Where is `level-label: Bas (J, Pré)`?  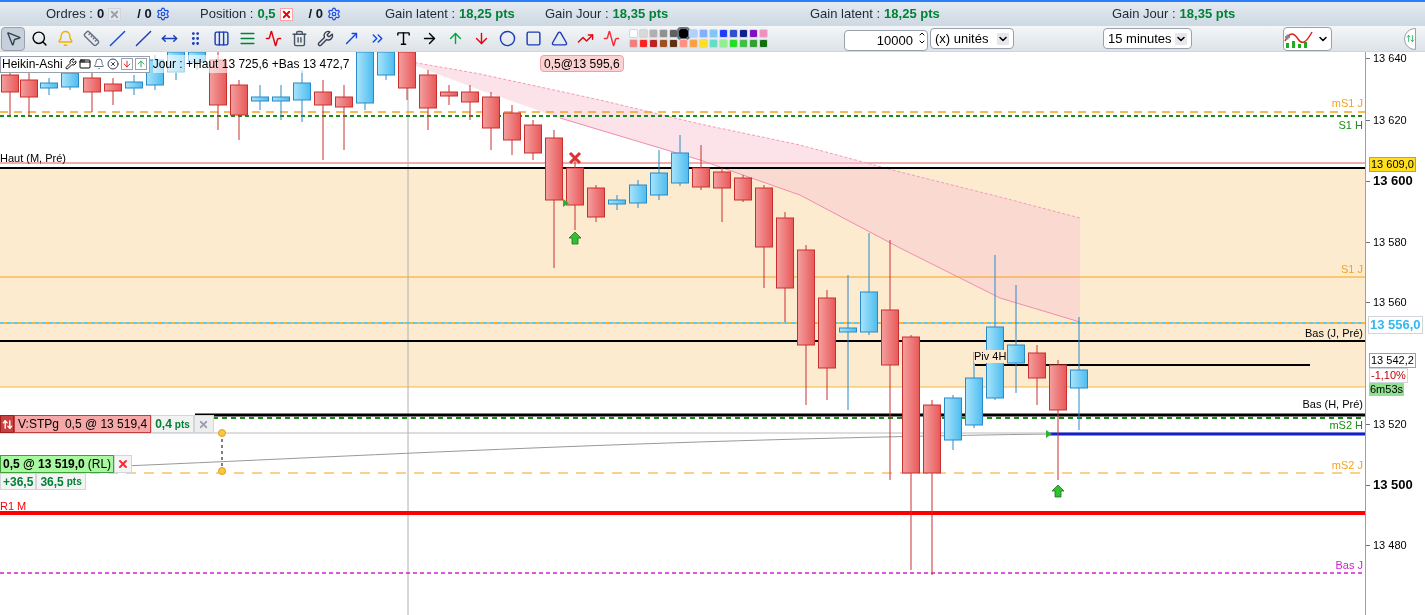
level-label: Bas (J, Pré) is located at coordinates (1333, 333).